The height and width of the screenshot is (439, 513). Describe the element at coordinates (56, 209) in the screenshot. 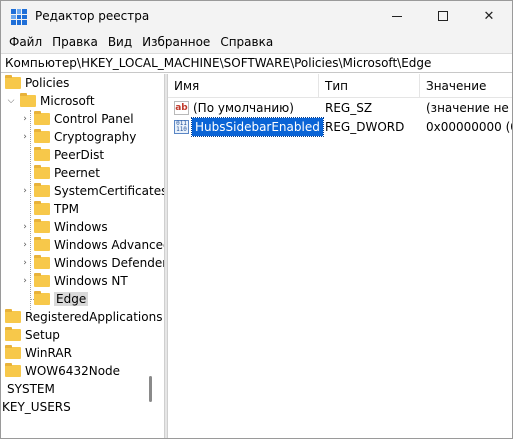

I see `tree-item-tpm: TPM` at that location.